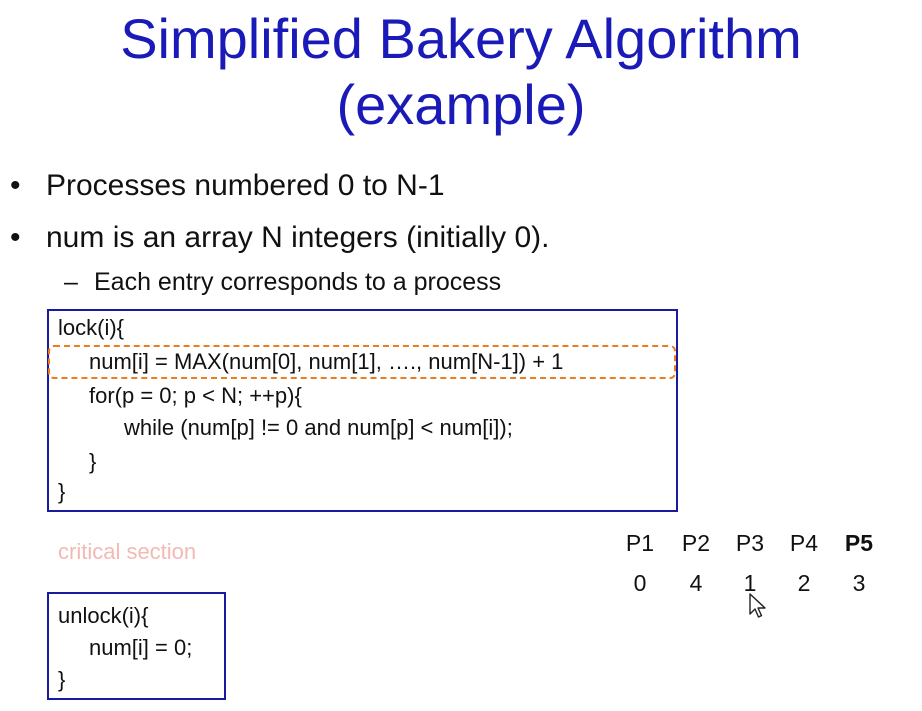 The width and height of the screenshot is (922, 711). What do you see at coordinates (461, 38) in the screenshot?
I see `slide-title-line-1: Simplified Bakery Algorithm` at bounding box center [461, 38].